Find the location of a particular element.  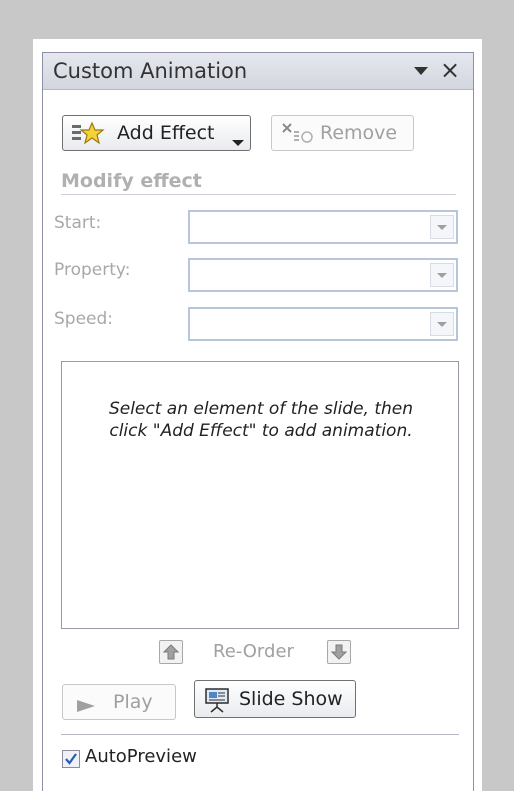

remove-button: Remove is located at coordinates (342, 133).